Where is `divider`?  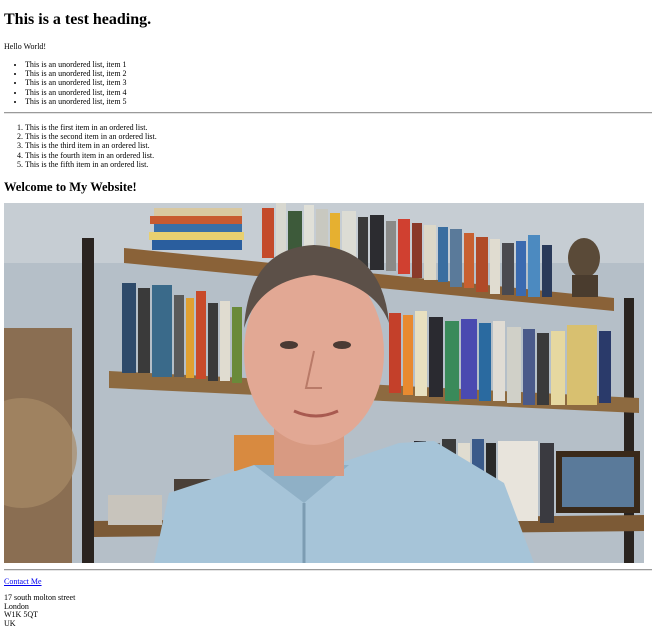
divider is located at coordinates (328, 113).